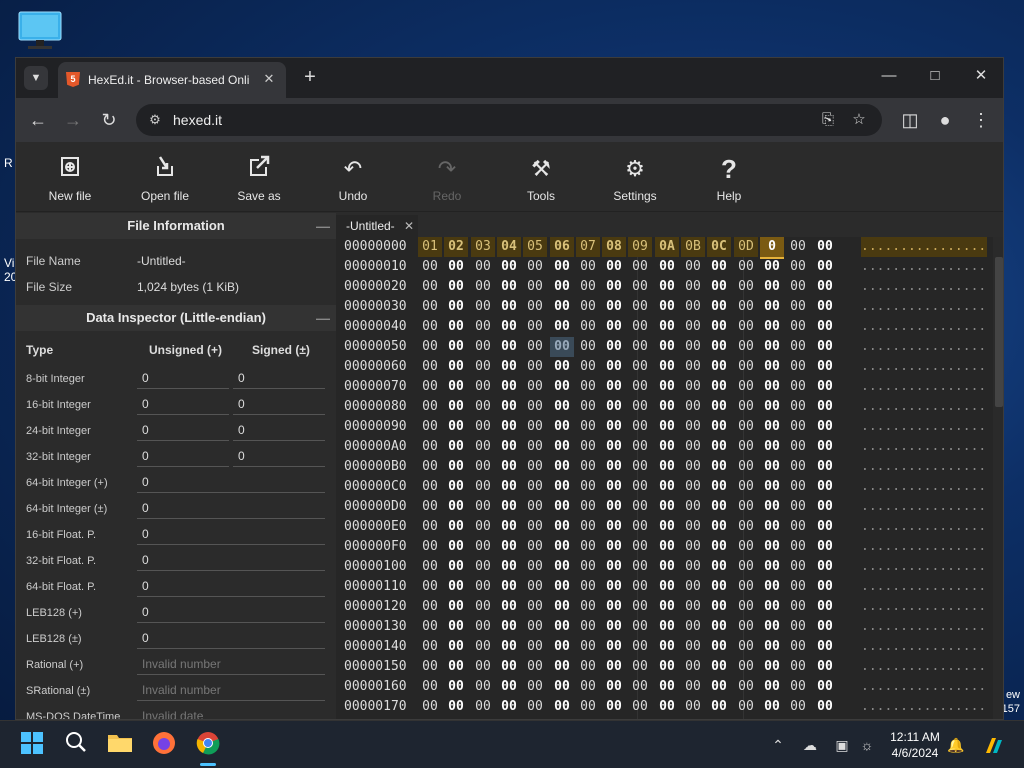 The height and width of the screenshot is (768, 1024). I want to click on back-button: ←, so click(38, 120).